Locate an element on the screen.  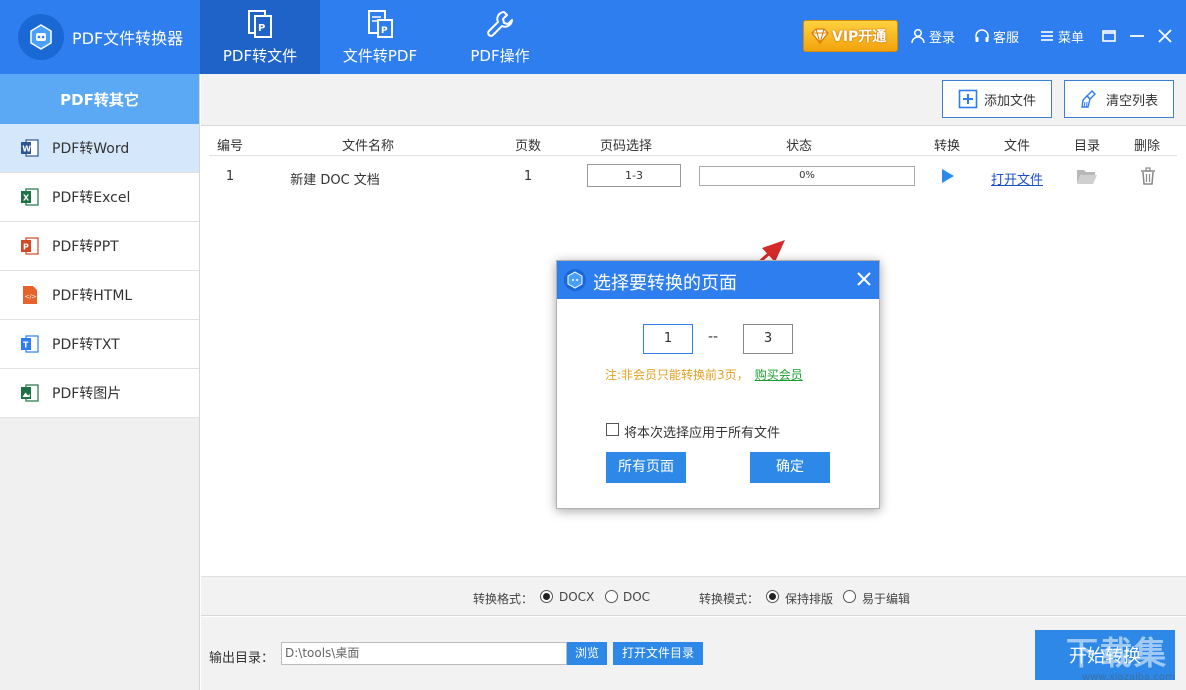
minimize-window-icon is located at coordinates (1137, 36).